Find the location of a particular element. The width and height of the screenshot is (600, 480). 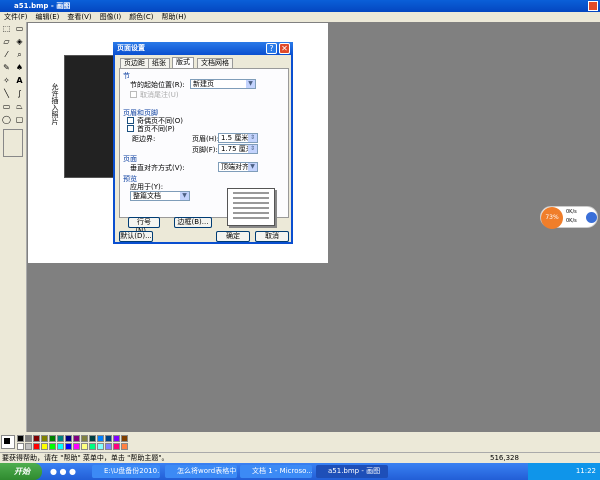

status-help-text: 要获得帮助，请在 "帮助" 菜单中，单击 "帮助主题"。 is located at coordinates (85, 458).